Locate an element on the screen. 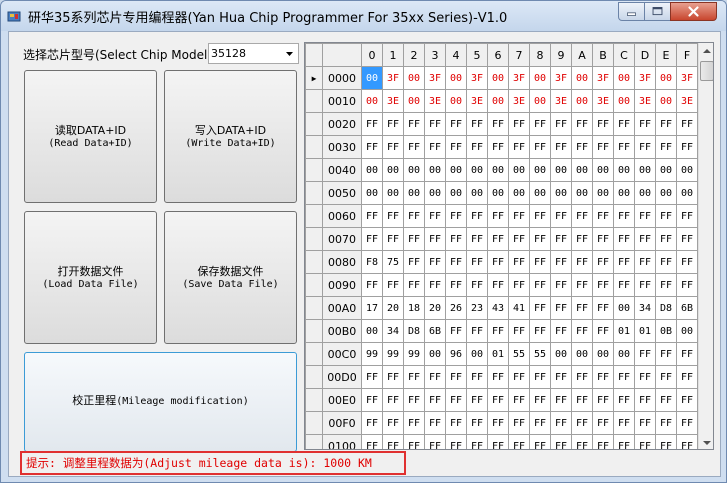  hex-cell: 0B is located at coordinates (666, 331).